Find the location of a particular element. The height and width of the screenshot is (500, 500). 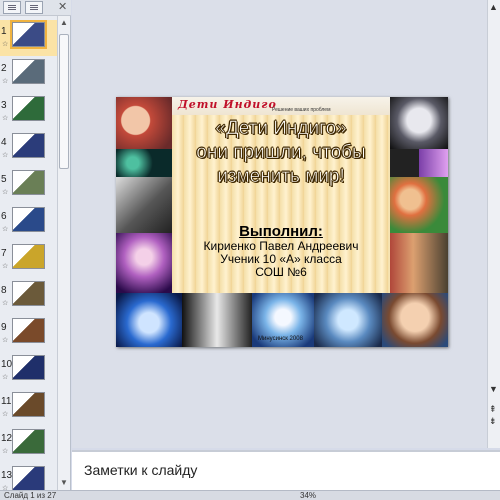

slide-thumbnail-row: 11 ☆ is located at coordinates (29, 408).